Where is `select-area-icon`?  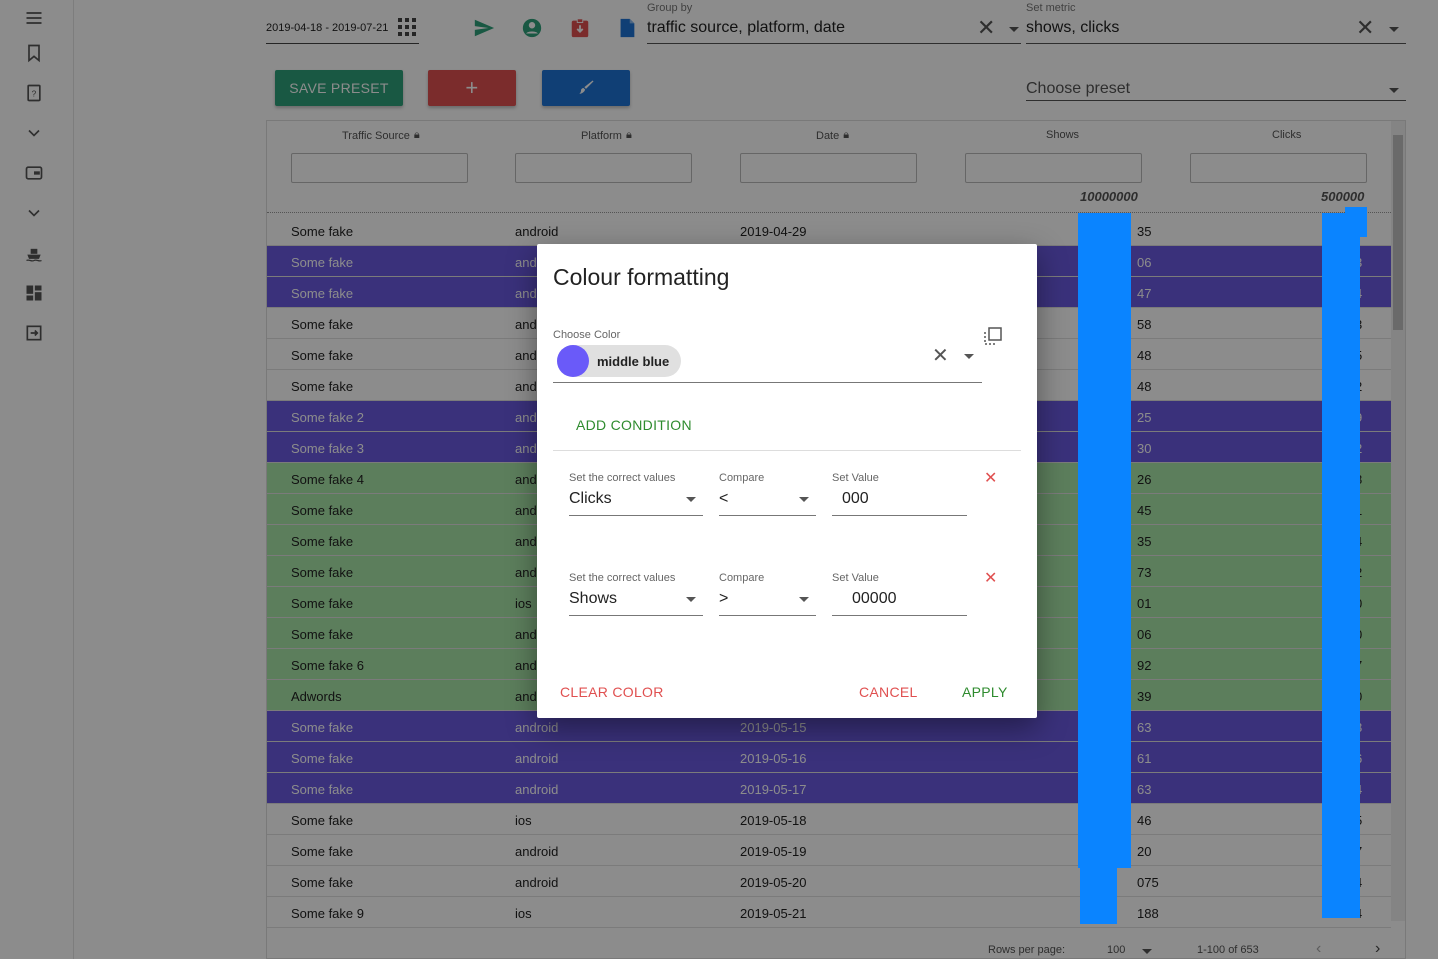 select-area-icon is located at coordinates (993, 338).